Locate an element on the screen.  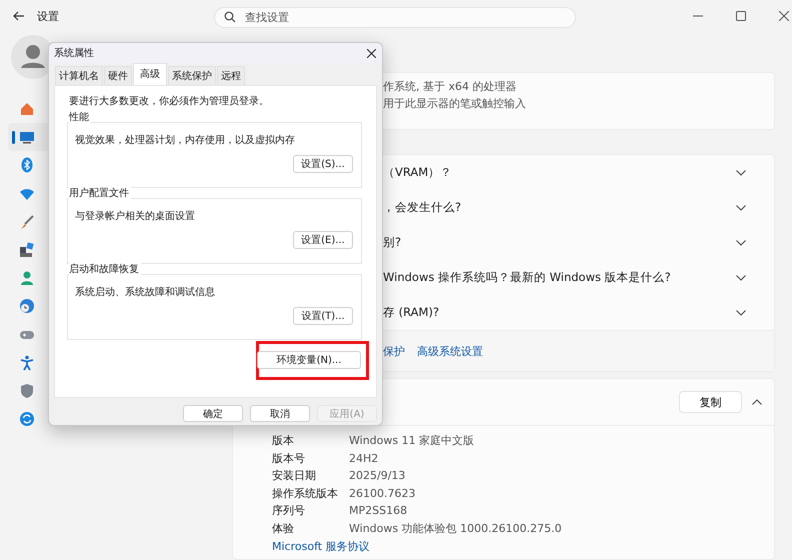
group-description: 视觉效果，处理器计划，内存使用，以及虚拟内存 is located at coordinates (185, 141).